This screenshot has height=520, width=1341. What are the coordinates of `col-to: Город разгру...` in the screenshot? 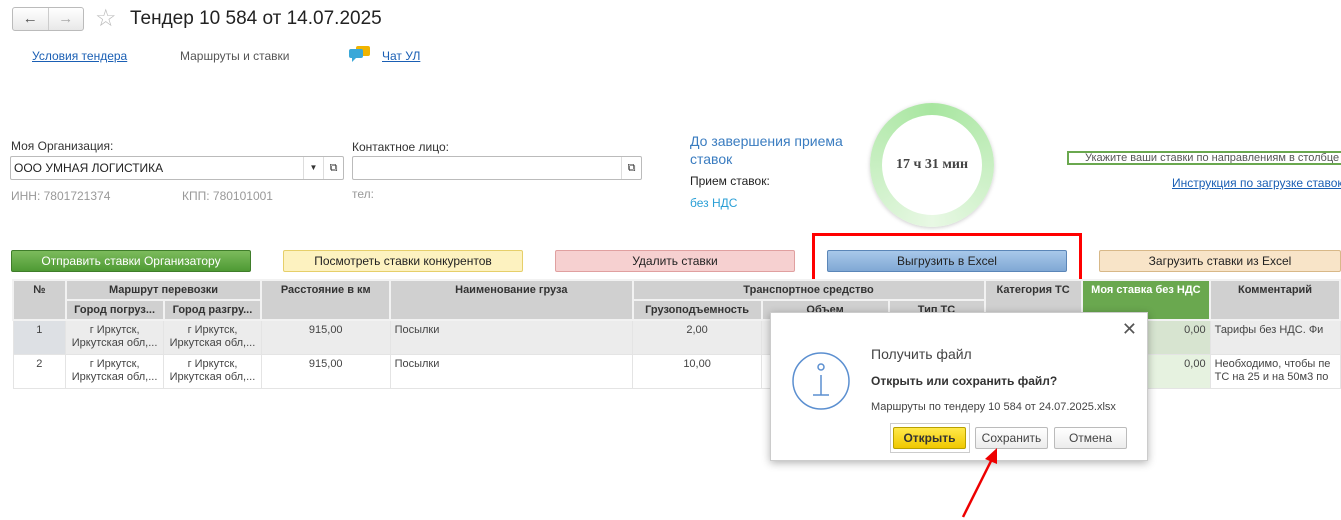 It's located at (212, 310).